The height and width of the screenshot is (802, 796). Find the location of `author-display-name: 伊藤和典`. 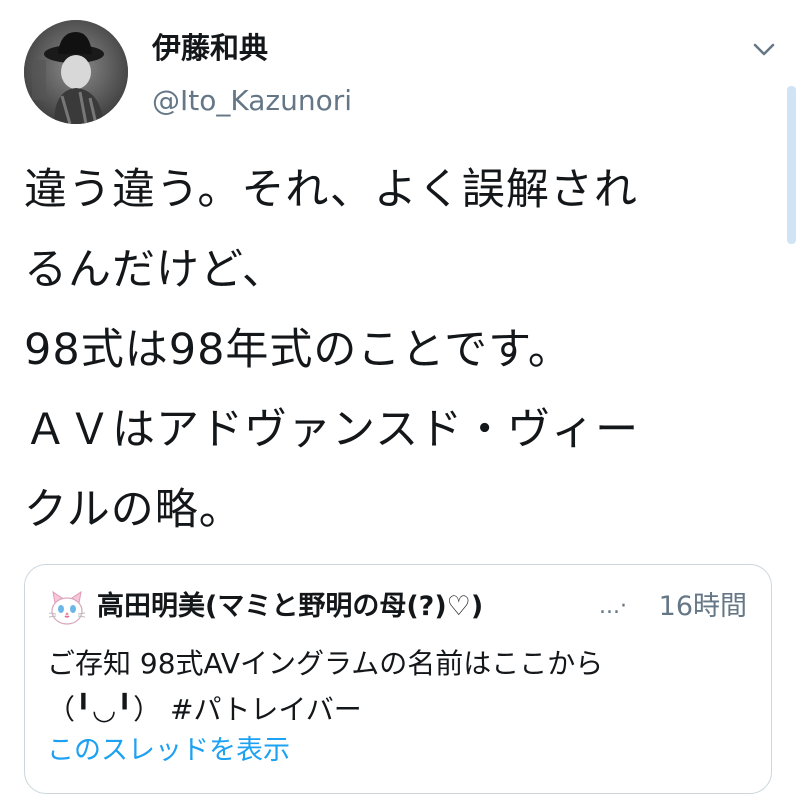

author-display-name: 伊藤和典 is located at coordinates (210, 48).